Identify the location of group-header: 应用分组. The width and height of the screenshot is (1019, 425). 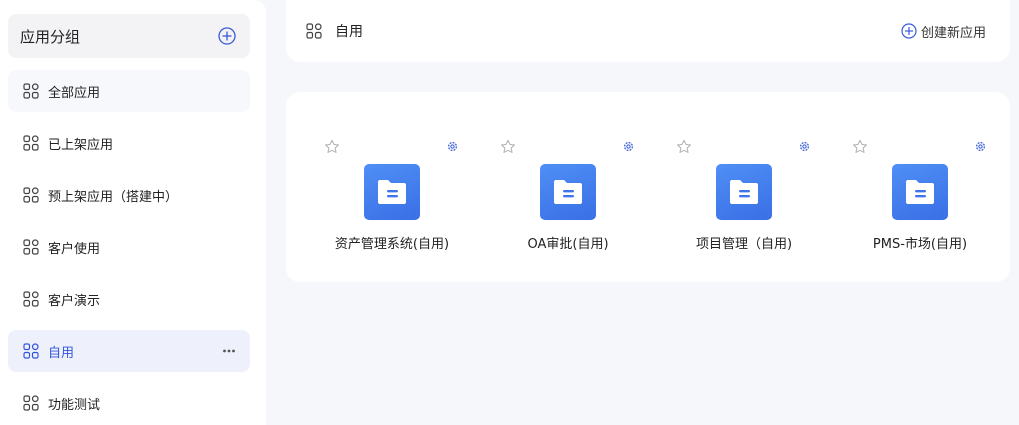
(129, 36).